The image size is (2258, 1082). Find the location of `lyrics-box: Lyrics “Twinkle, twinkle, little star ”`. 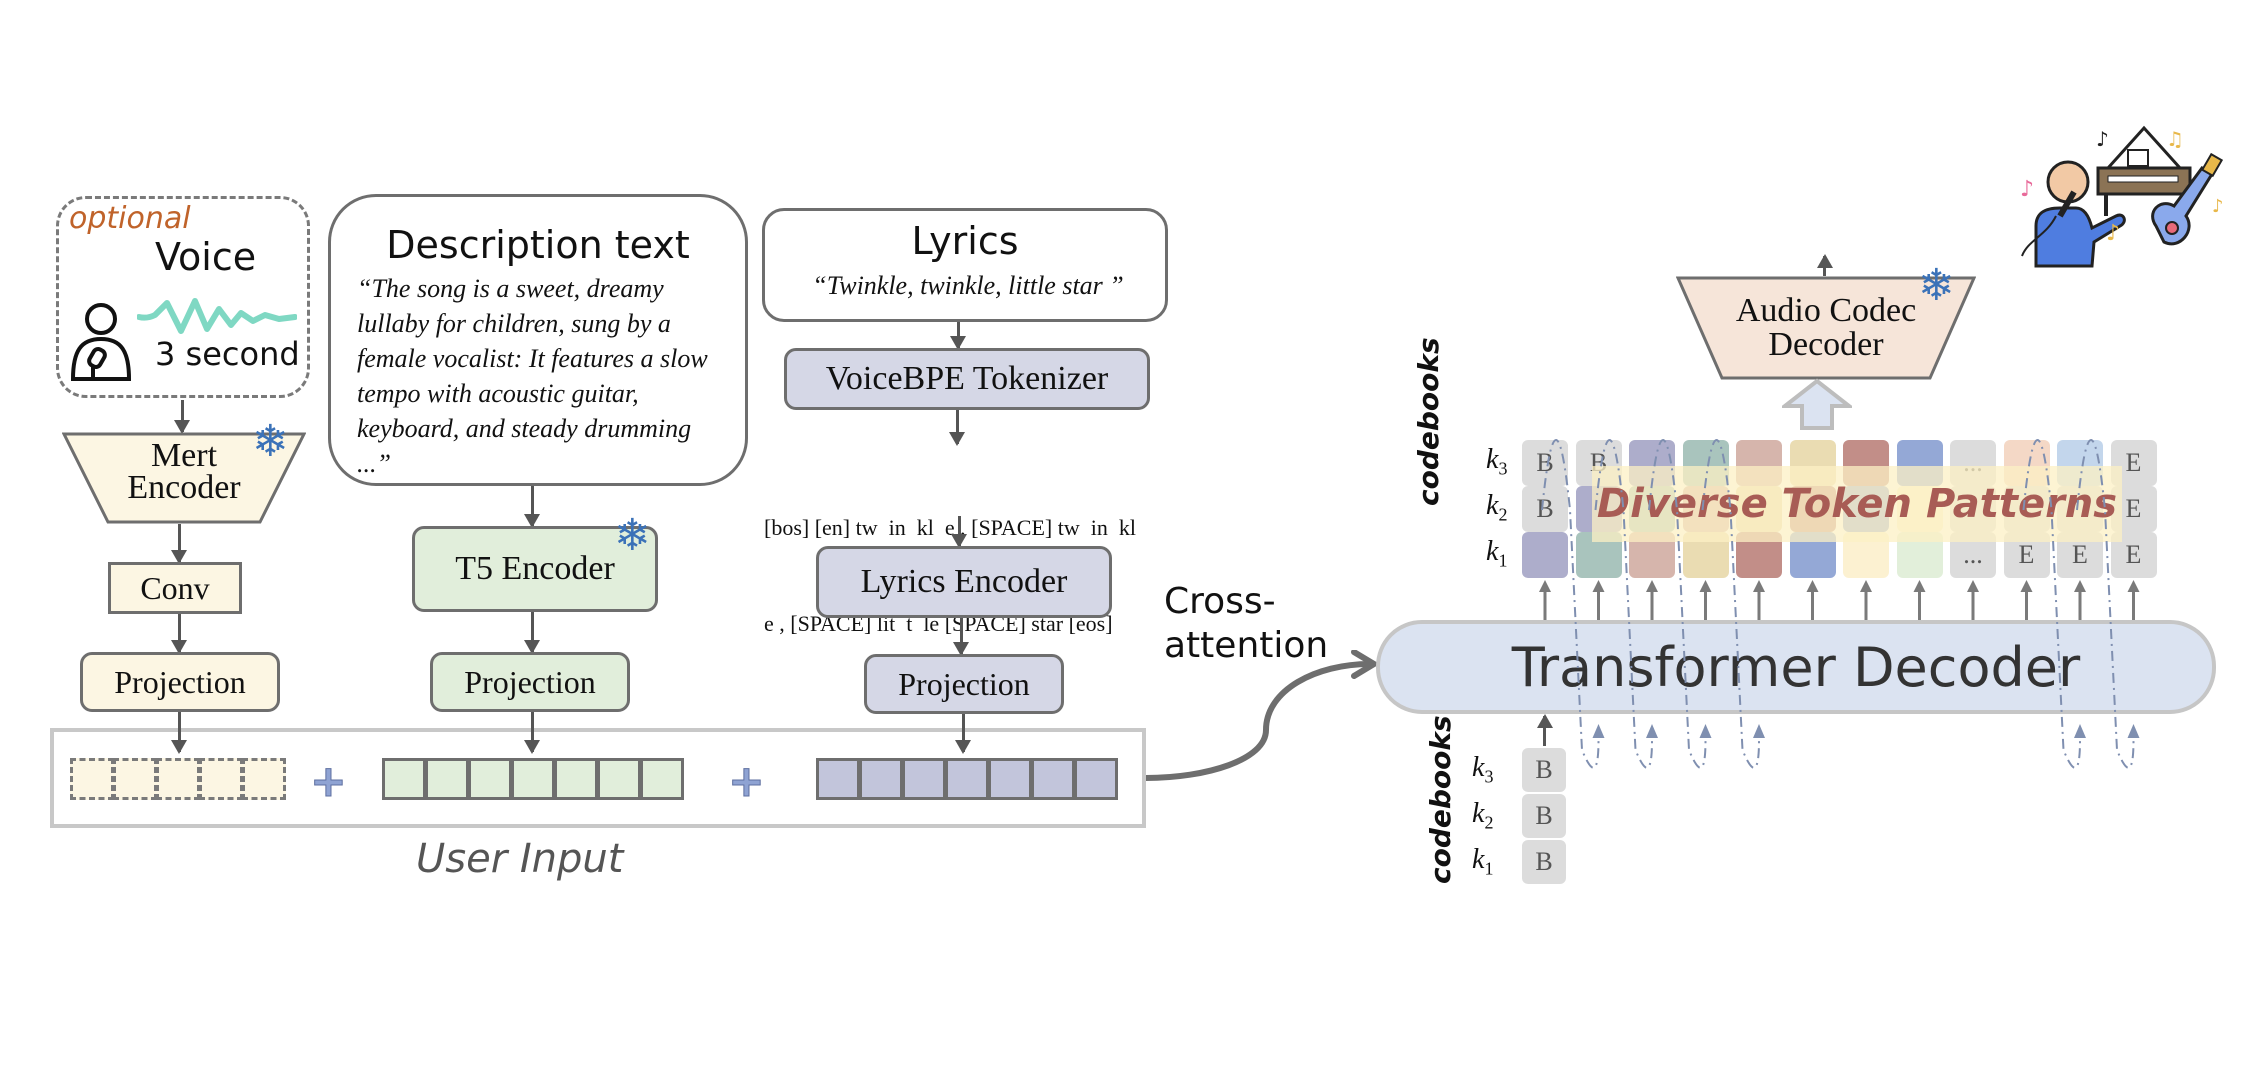

lyrics-box: Lyrics “Twinkle, twinkle, little star ” is located at coordinates (965, 265).